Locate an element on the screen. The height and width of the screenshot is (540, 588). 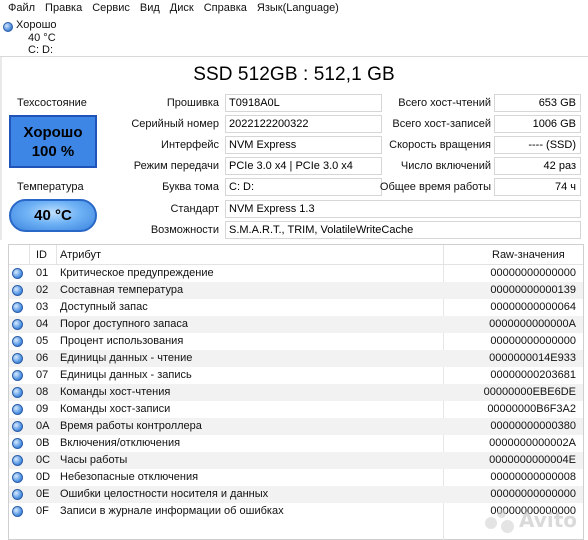
watermark: Avito is located at coordinates (531, 520).